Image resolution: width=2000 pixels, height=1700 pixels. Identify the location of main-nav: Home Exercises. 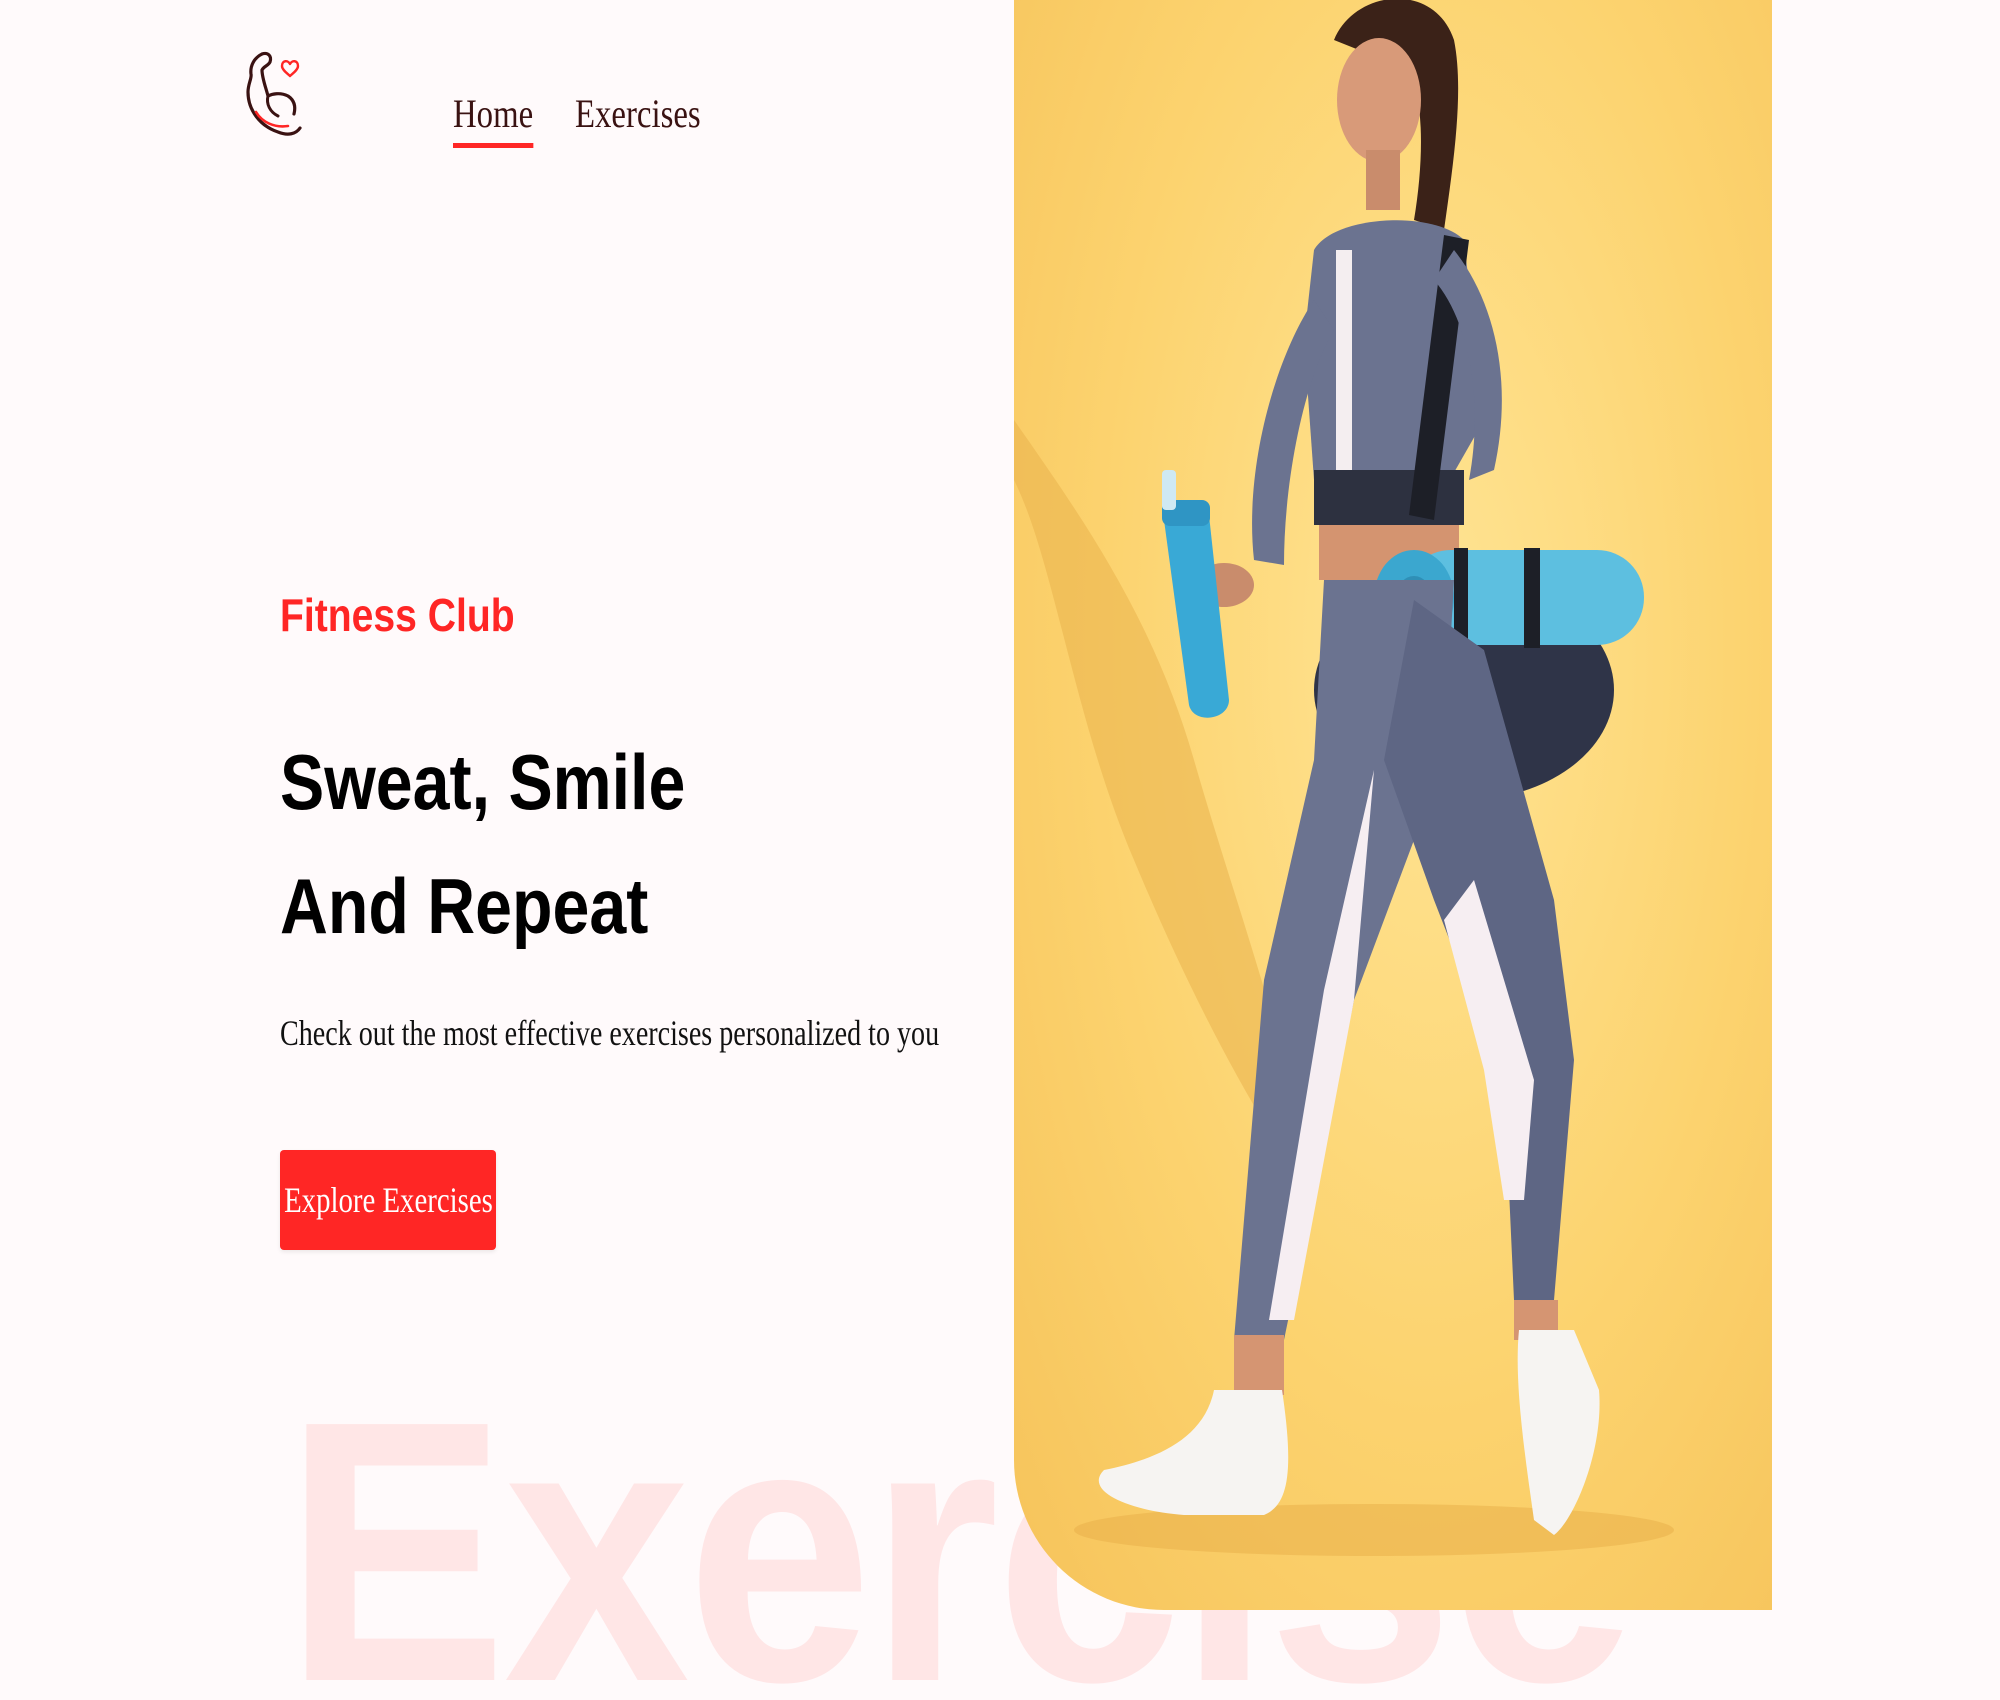
(590, 120).